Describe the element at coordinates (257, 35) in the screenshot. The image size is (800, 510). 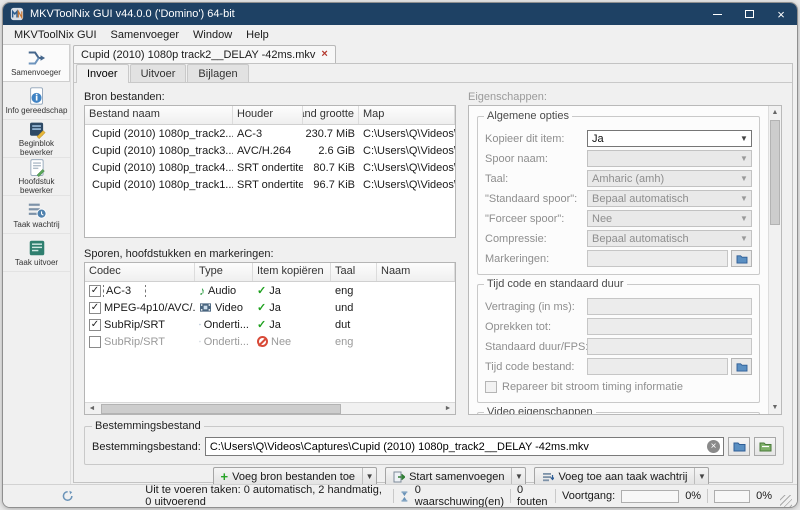
I see `menu-help: Help` at that location.